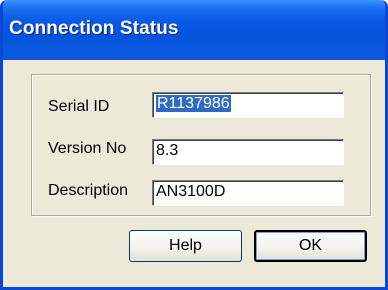 The width and height of the screenshot is (388, 290). Describe the element at coordinates (248, 152) in the screenshot. I see `version-no-field: 8.3` at that location.